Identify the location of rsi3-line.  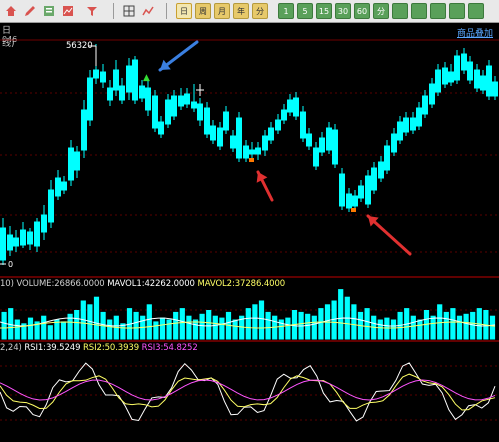
(248, 390).